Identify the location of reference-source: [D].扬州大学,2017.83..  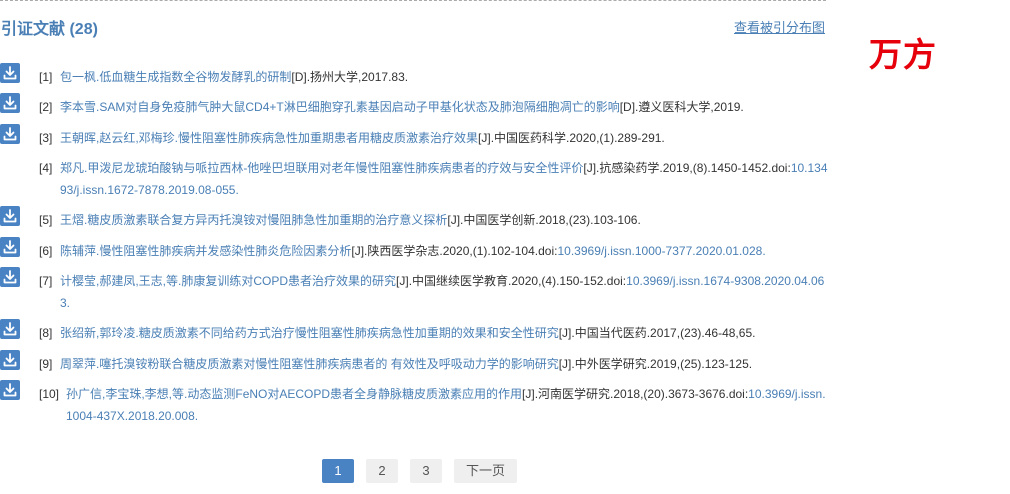
(350, 77).